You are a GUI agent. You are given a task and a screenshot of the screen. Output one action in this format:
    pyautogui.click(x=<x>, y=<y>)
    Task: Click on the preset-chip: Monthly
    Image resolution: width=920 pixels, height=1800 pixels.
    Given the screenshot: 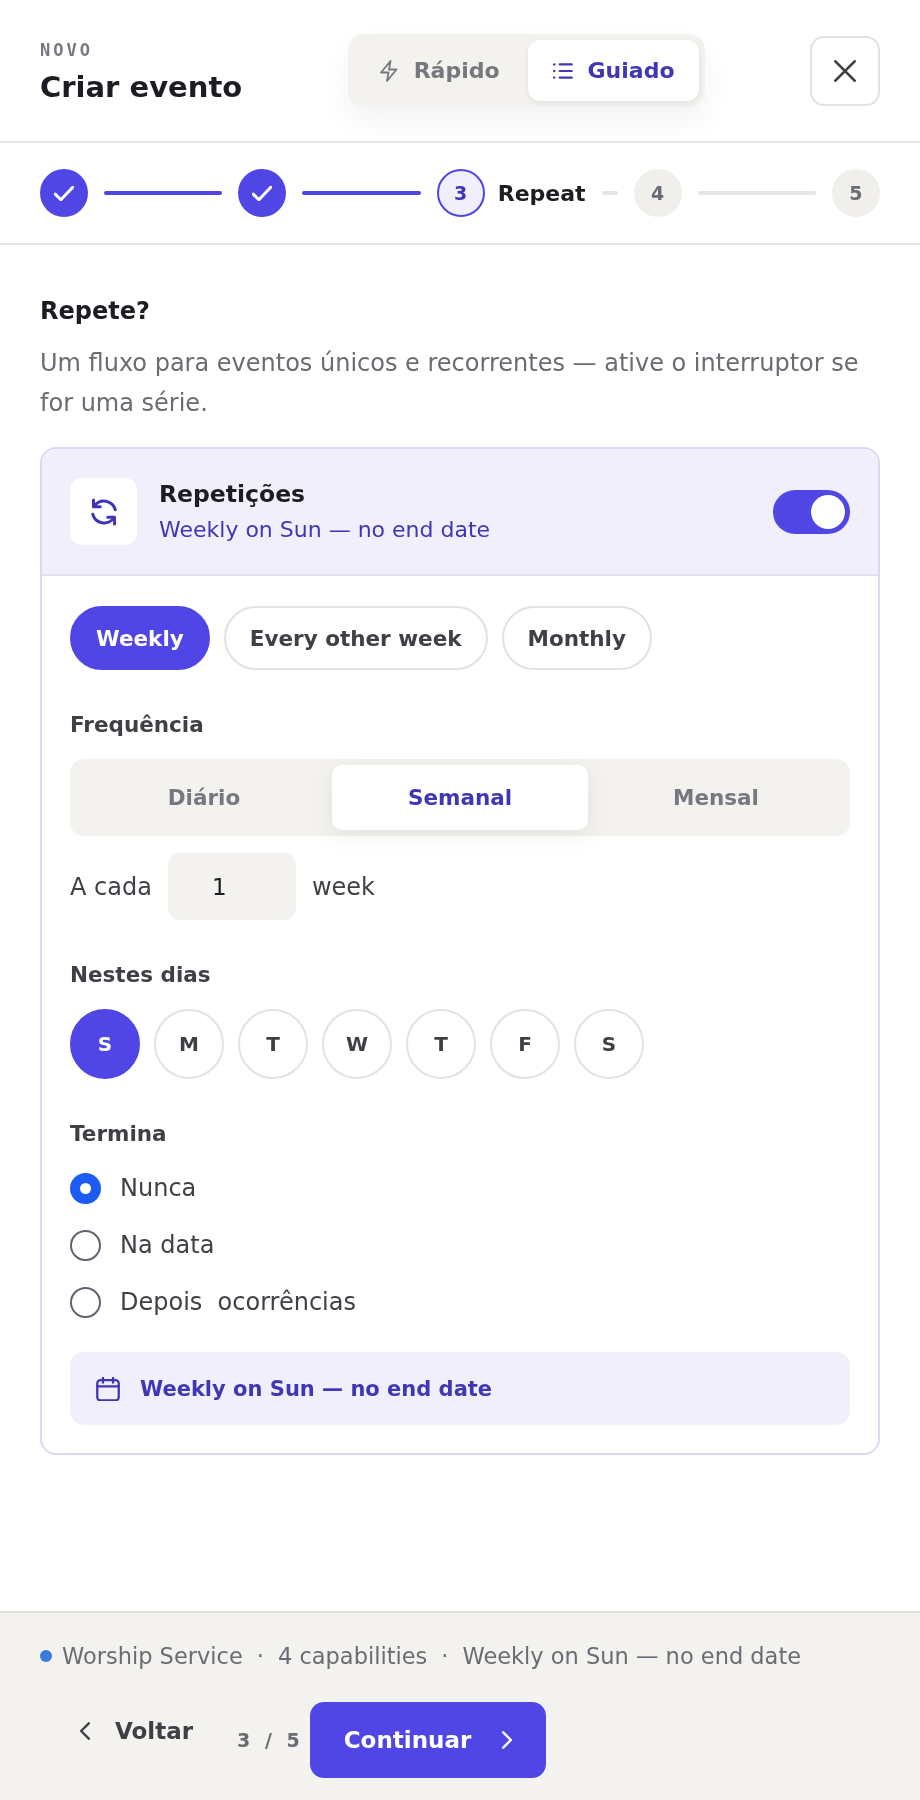 What is the action you would take?
    pyautogui.click(x=576, y=638)
    